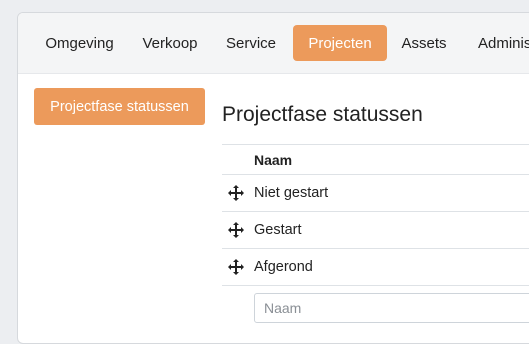 The width and height of the screenshot is (529, 344). What do you see at coordinates (424, 43) in the screenshot?
I see `nav-item-assets: Assets` at bounding box center [424, 43].